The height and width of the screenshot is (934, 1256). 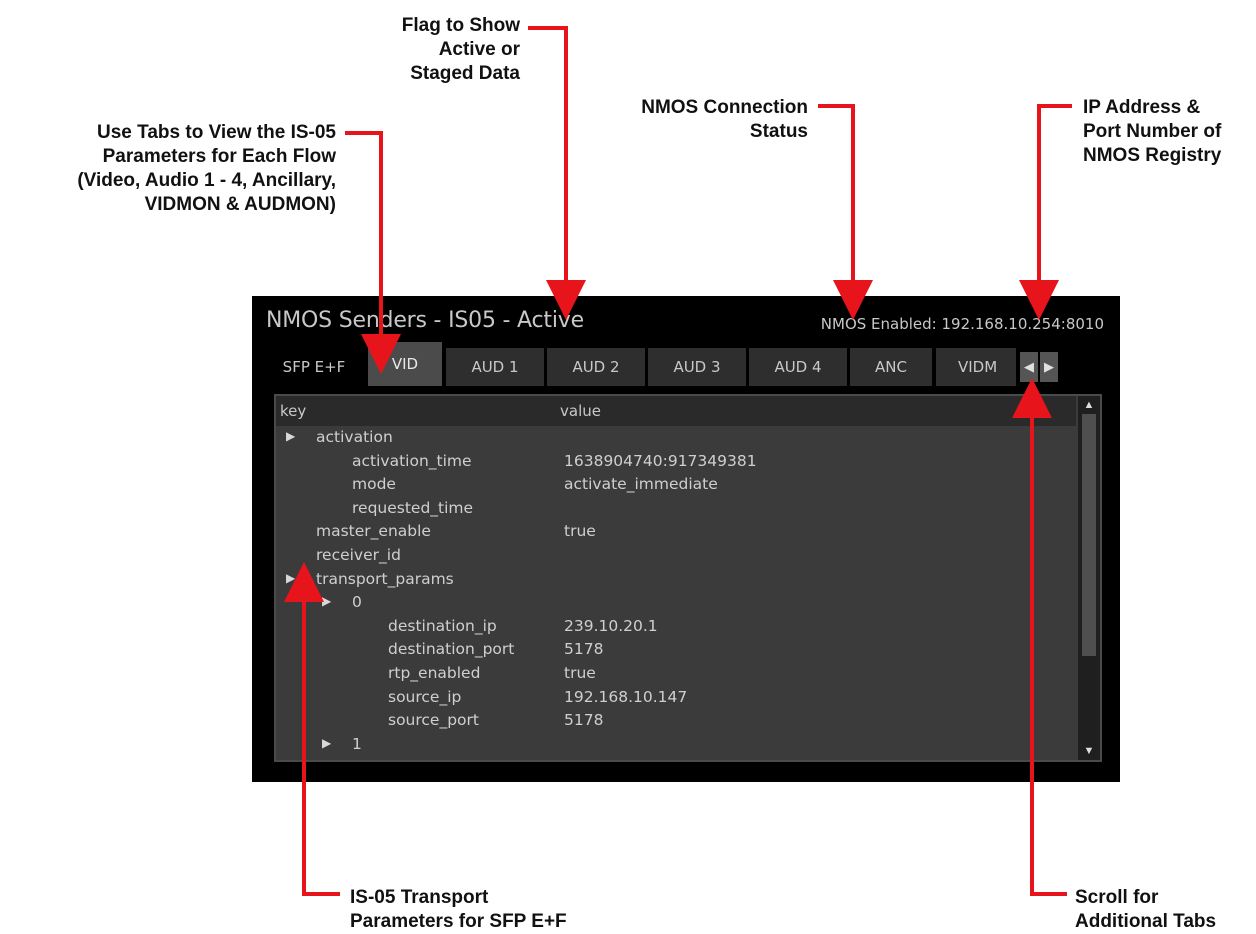 I want to click on table-row: source_ip 192.168.10.147, so click(x=676, y=698).